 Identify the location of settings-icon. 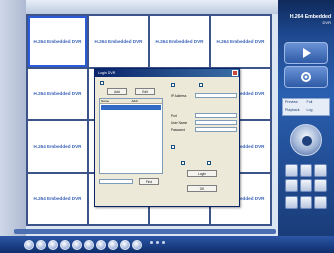
(306, 77).